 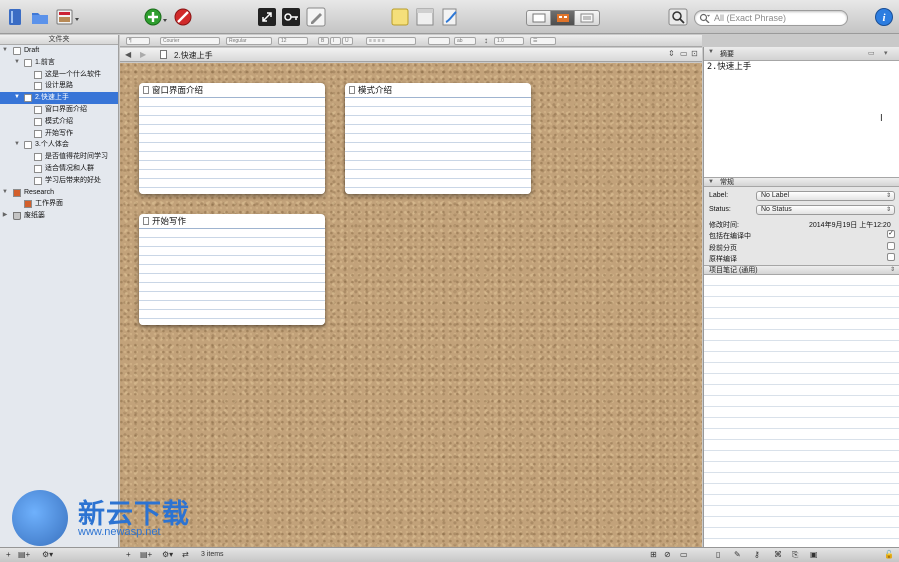 What do you see at coordinates (391, 41) in the screenshot?
I see `alignment-buttons: ≡ ≡ ≡ ≡` at bounding box center [391, 41].